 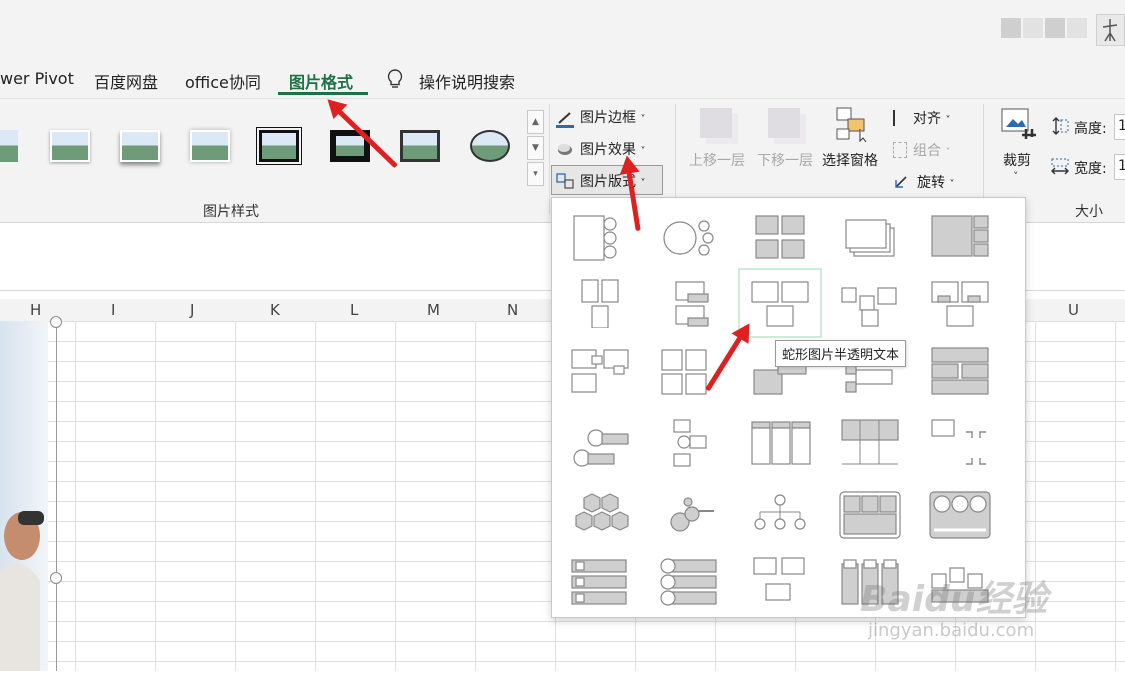 I want to click on rotate-icon, so click(x=902, y=182).